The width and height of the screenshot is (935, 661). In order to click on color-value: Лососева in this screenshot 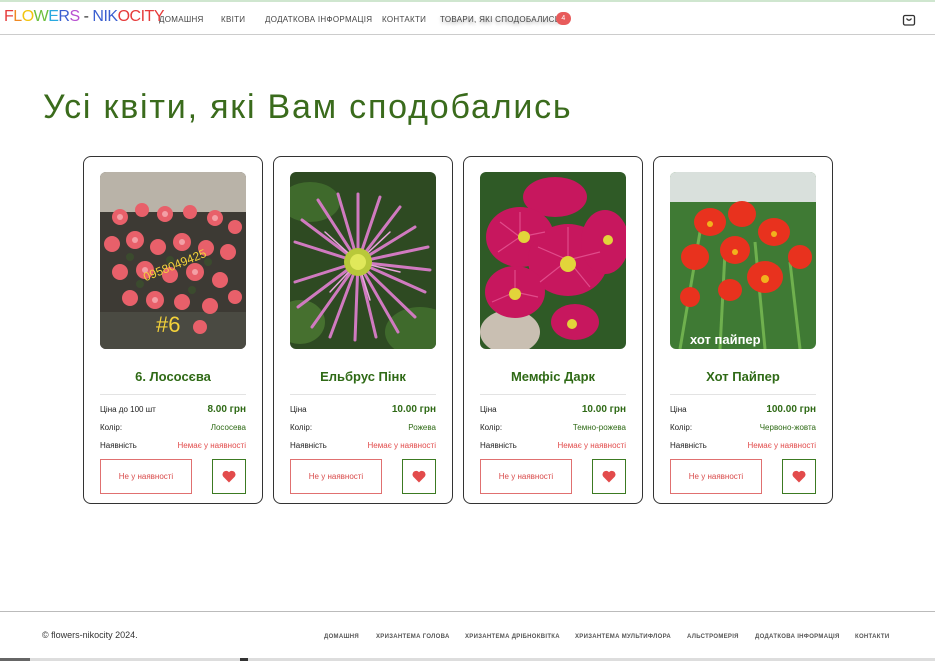, I will do `click(228, 427)`.